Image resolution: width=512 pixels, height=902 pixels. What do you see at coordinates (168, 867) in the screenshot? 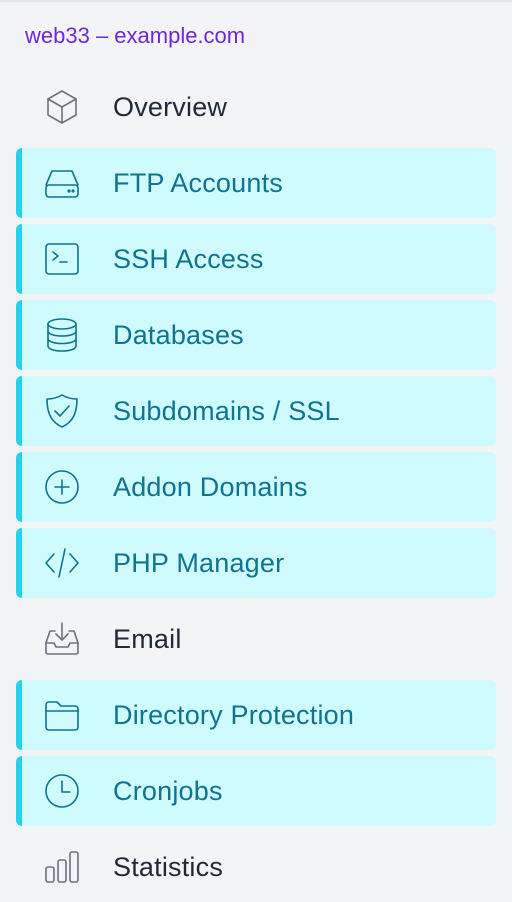
I see `sidebar-item-label: Statistics` at bounding box center [168, 867].